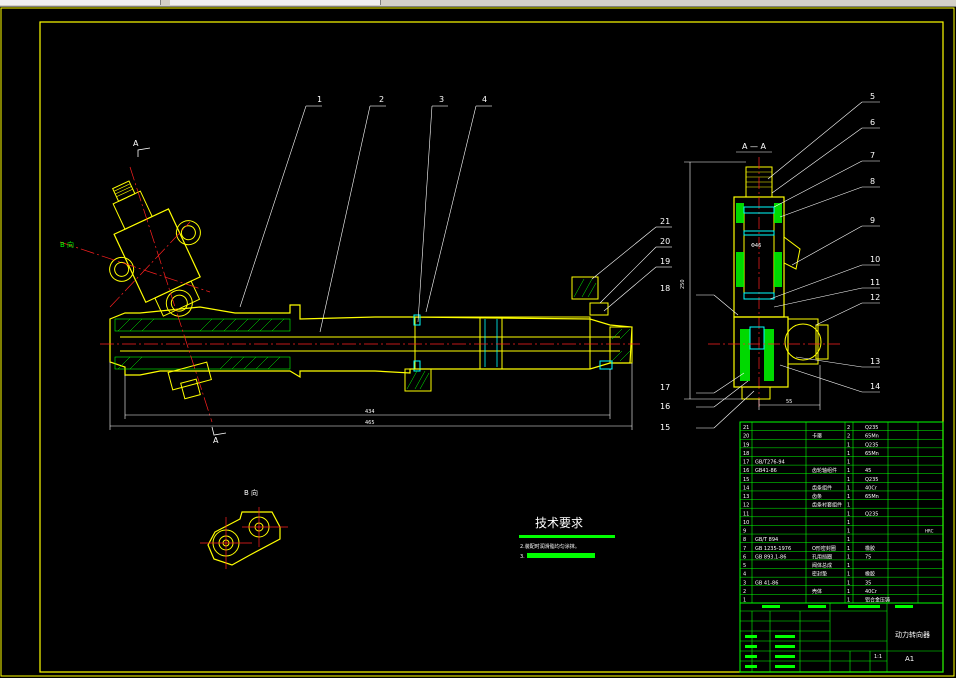 Image resolution: width=956 pixels, height=678 pixels. Describe the element at coordinates (868, 471) in the screenshot. I see `bom-cell: 45` at that location.